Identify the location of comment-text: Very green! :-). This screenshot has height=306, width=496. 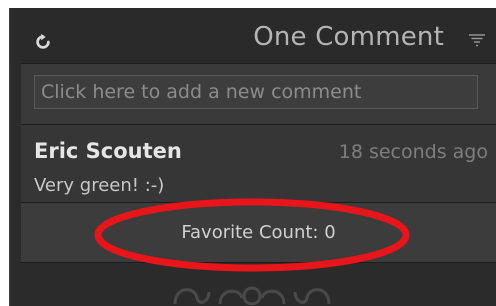
(99, 185).